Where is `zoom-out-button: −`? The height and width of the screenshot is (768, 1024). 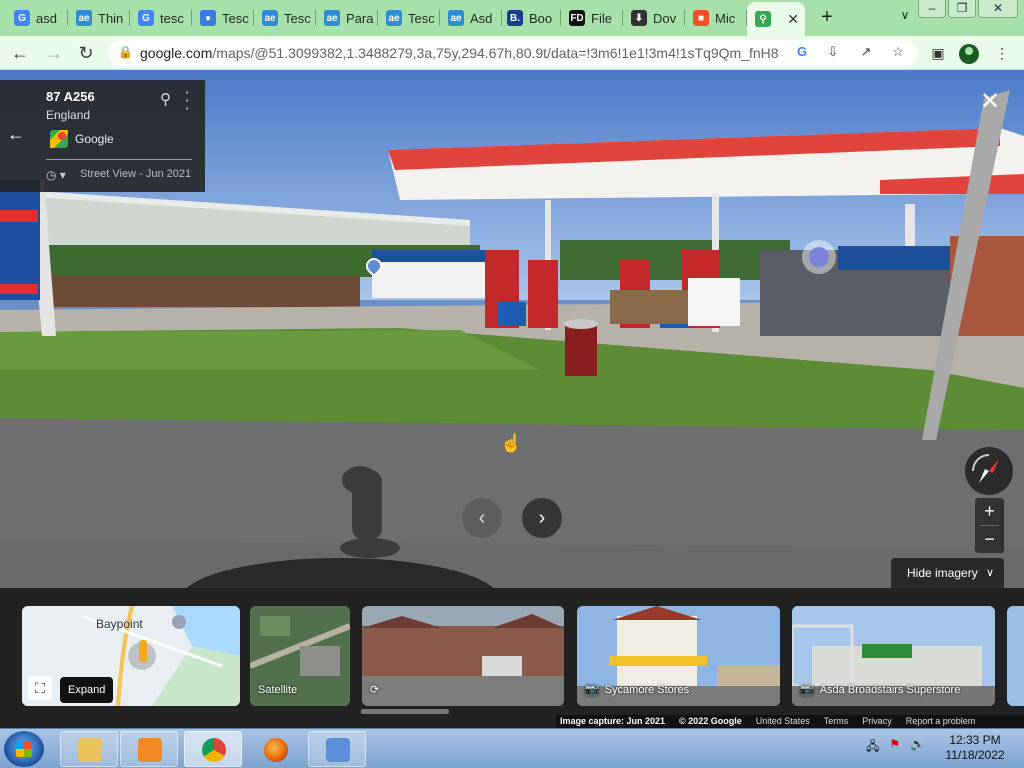
zoom-out-button: − is located at coordinates (989, 539).